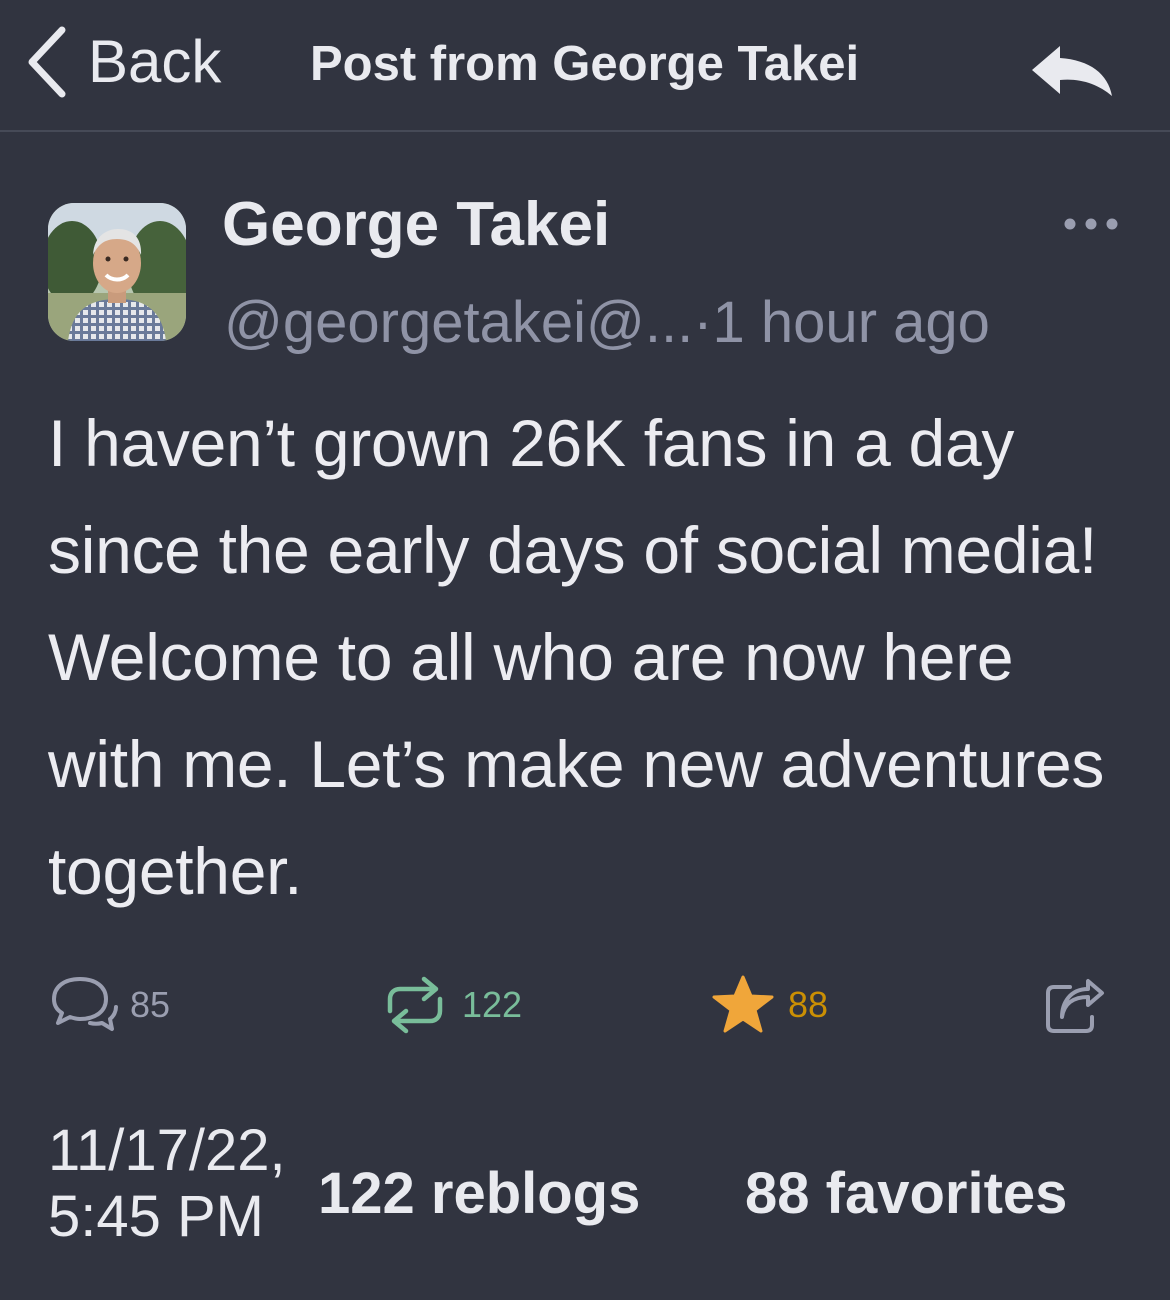  What do you see at coordinates (906, 1193) in the screenshot?
I see `favorites-link: 88 favorites` at bounding box center [906, 1193].